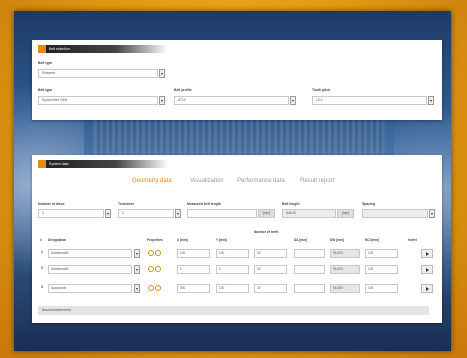  What do you see at coordinates (233, 310) in the screenshot?
I see `bauraumelemente-section-toggle: Bauraumelemente` at bounding box center [233, 310].